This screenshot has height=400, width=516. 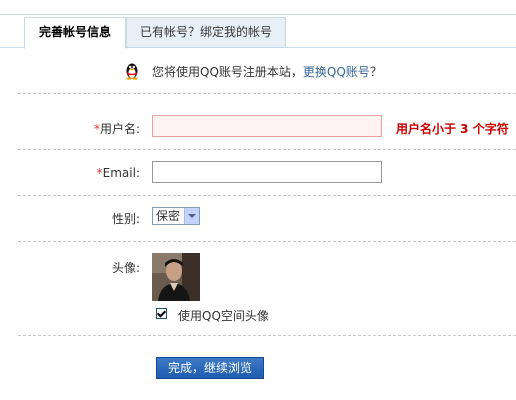 I want to click on email-label-text: Email:, so click(x=121, y=173).